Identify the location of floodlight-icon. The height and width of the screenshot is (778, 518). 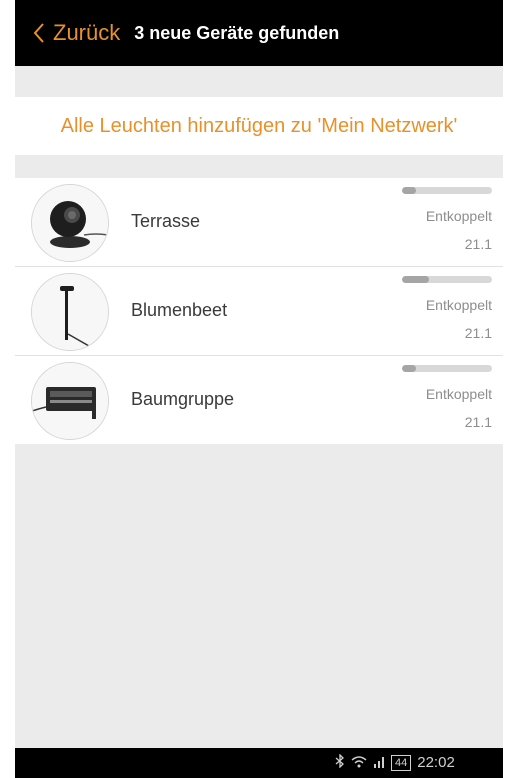
(70, 401).